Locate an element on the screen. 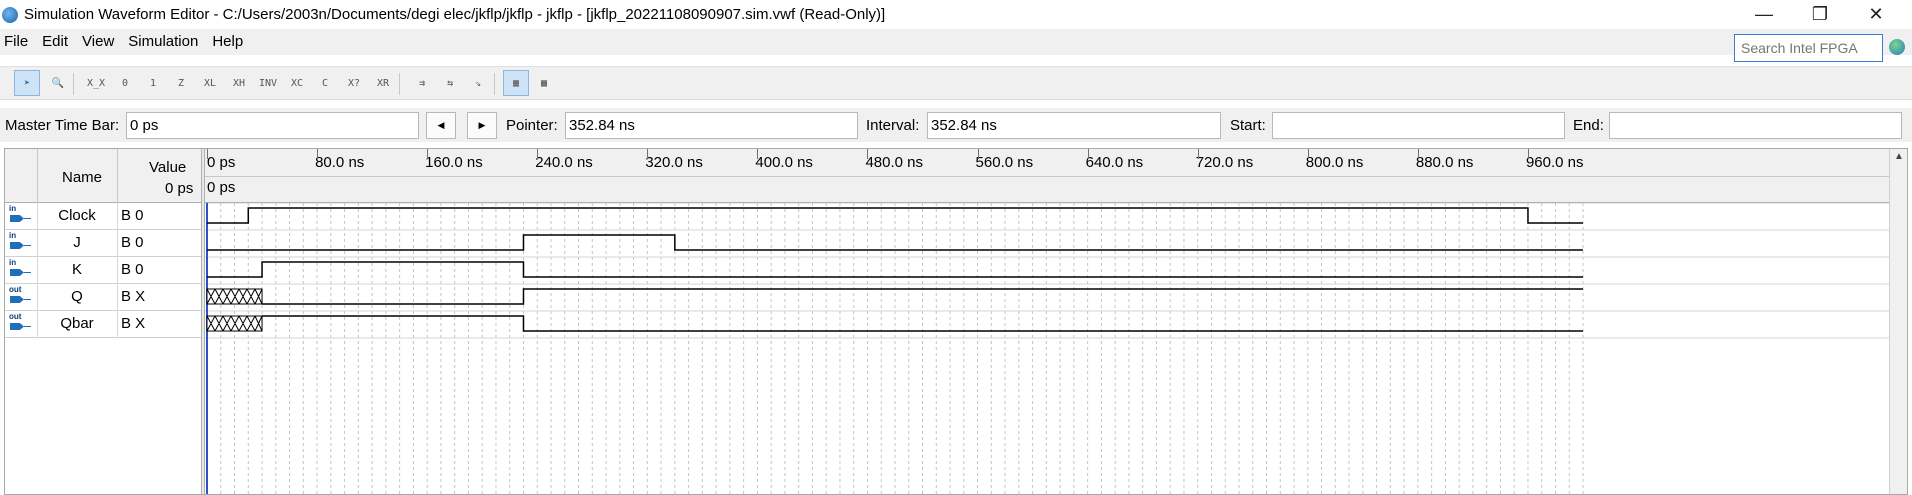  toolbar-separator is located at coordinates (494, 84).